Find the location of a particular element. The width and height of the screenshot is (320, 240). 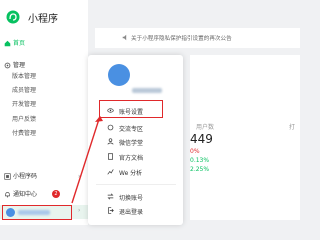

stat-number: 449 is located at coordinates (201, 139).